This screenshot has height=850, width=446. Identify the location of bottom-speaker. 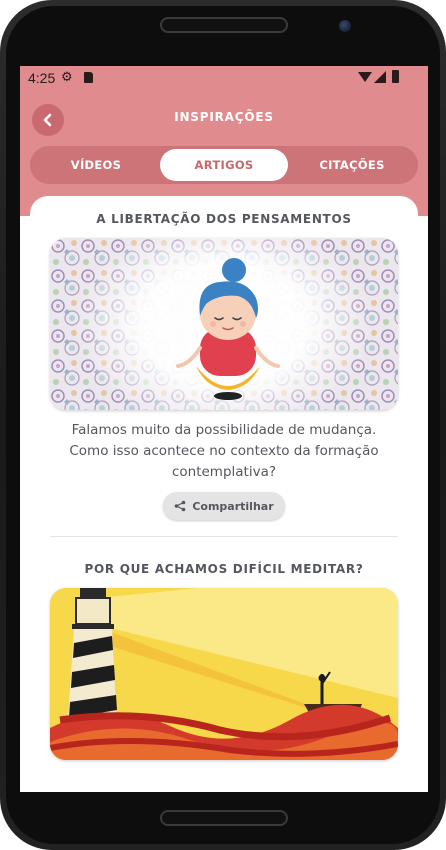
(224, 818).